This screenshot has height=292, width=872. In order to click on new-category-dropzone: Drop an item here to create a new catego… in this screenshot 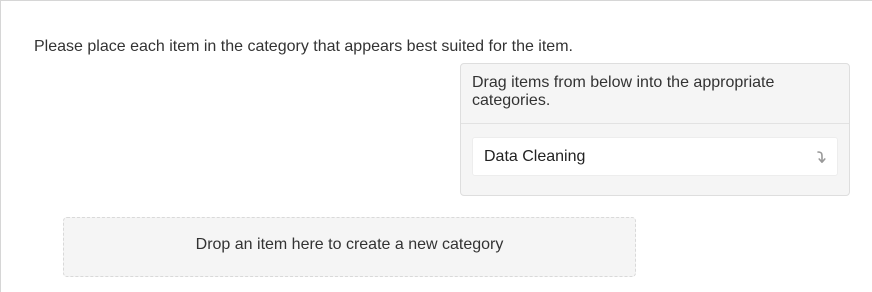, I will do `click(349, 247)`.